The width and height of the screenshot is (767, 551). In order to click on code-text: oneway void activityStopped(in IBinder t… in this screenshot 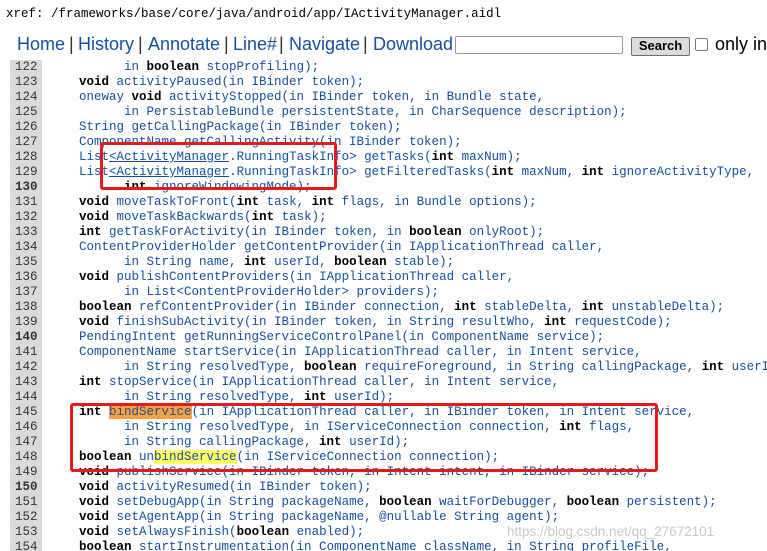, I will do `click(296, 97)`.